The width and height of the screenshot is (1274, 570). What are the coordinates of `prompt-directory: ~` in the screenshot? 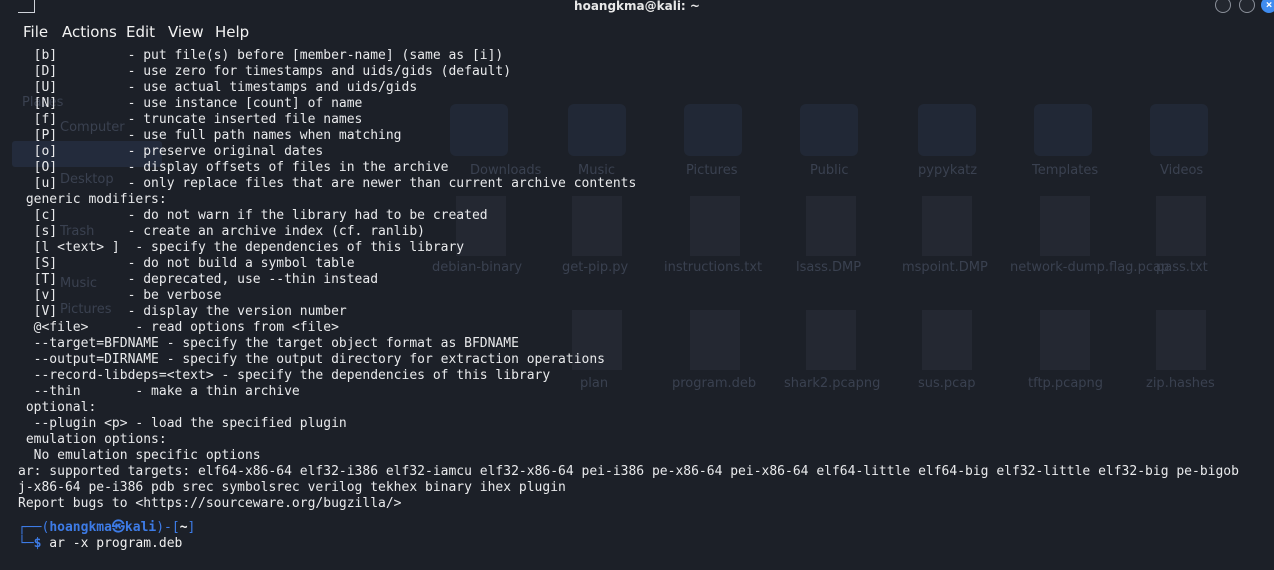 It's located at (183, 527).